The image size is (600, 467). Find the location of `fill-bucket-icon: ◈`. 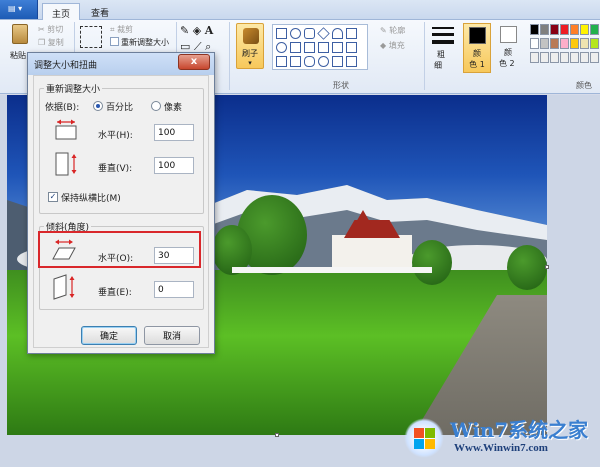

fill-bucket-icon: ◈ is located at coordinates (197, 30).